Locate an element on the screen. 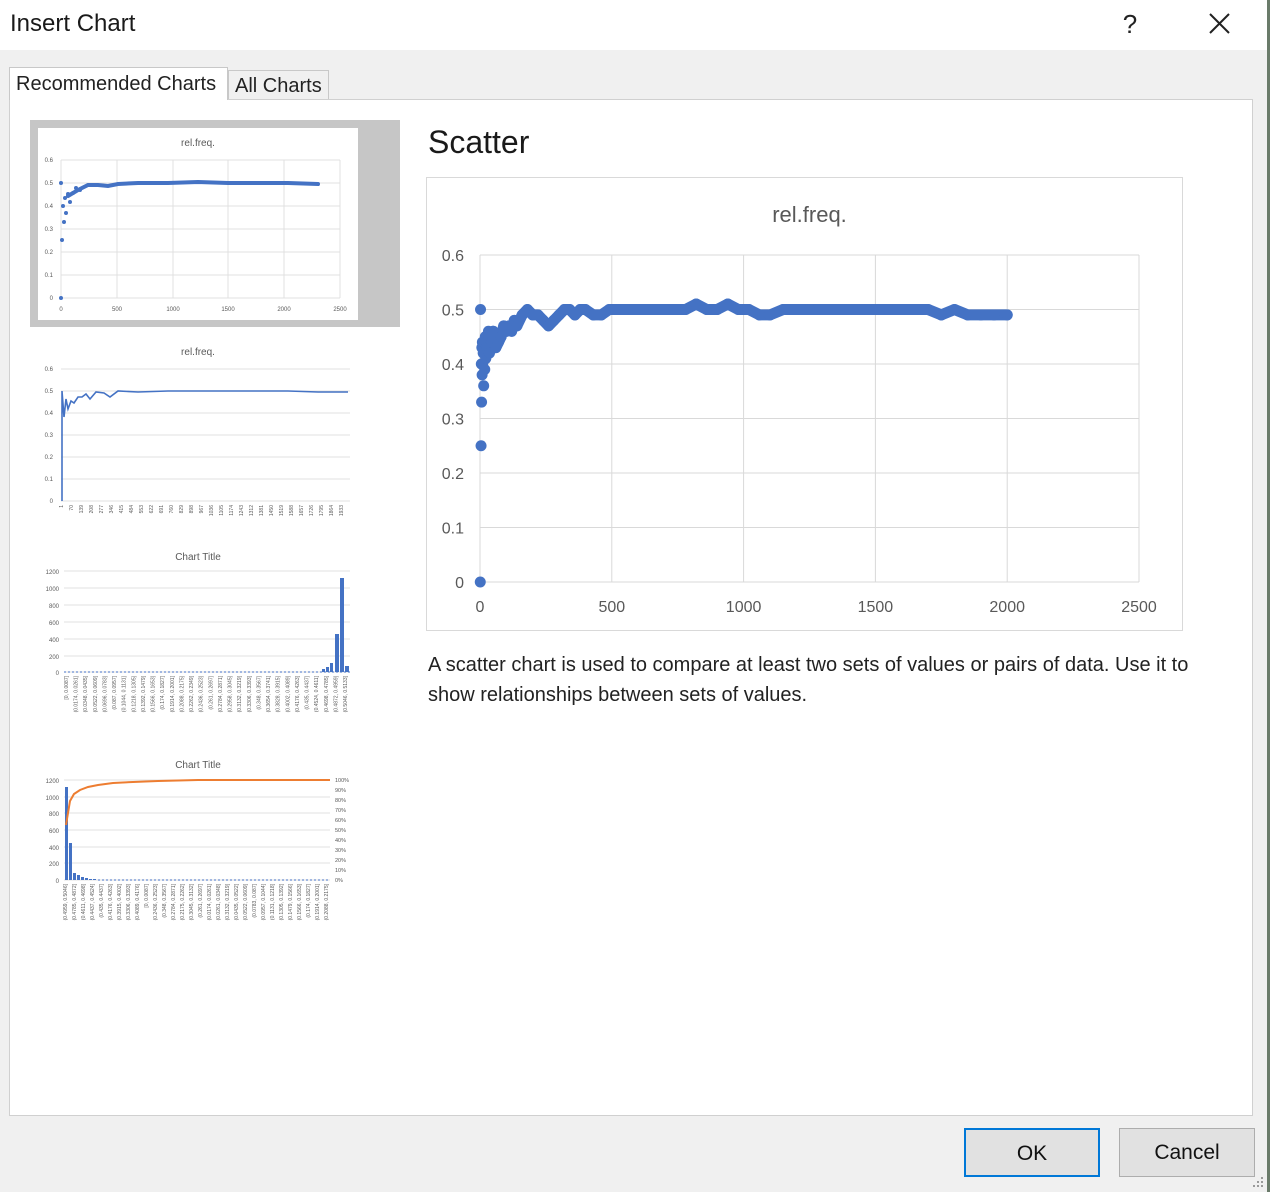 Image resolution: width=1270 pixels, height=1192 pixels. thumb-line-ytick: 0.1 is located at coordinates (49, 480).